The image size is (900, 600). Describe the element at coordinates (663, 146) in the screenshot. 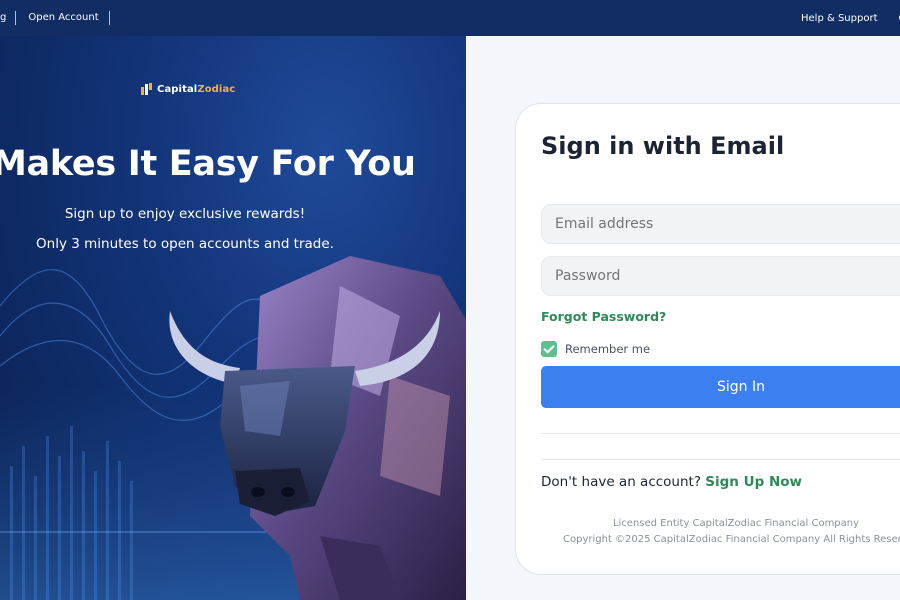

I see `signin-title: Sign in with Email` at that location.